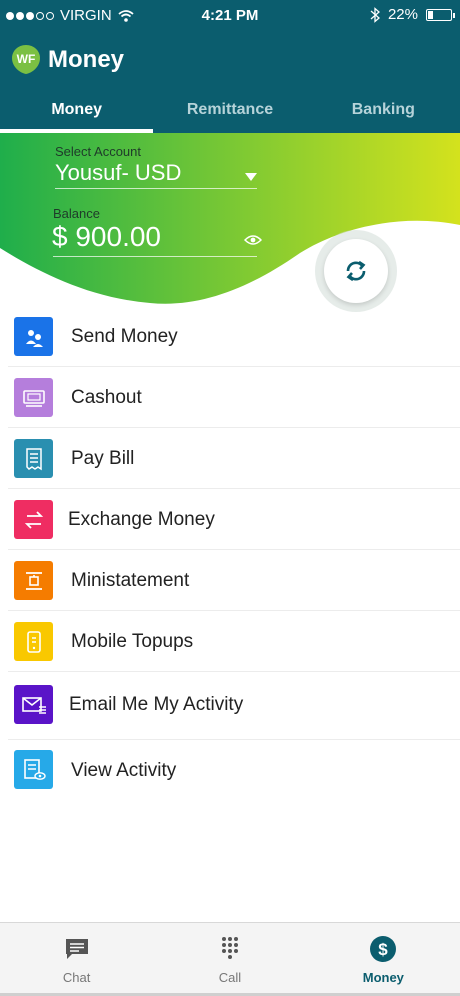  What do you see at coordinates (103, 458) in the screenshot?
I see `menu-label: Pay Bill` at bounding box center [103, 458].